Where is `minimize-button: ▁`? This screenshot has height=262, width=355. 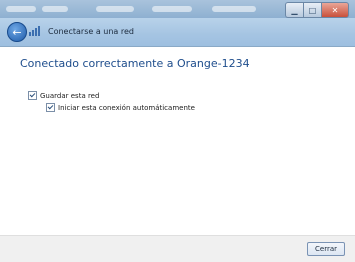 minimize-button: ▁ is located at coordinates (294, 10).